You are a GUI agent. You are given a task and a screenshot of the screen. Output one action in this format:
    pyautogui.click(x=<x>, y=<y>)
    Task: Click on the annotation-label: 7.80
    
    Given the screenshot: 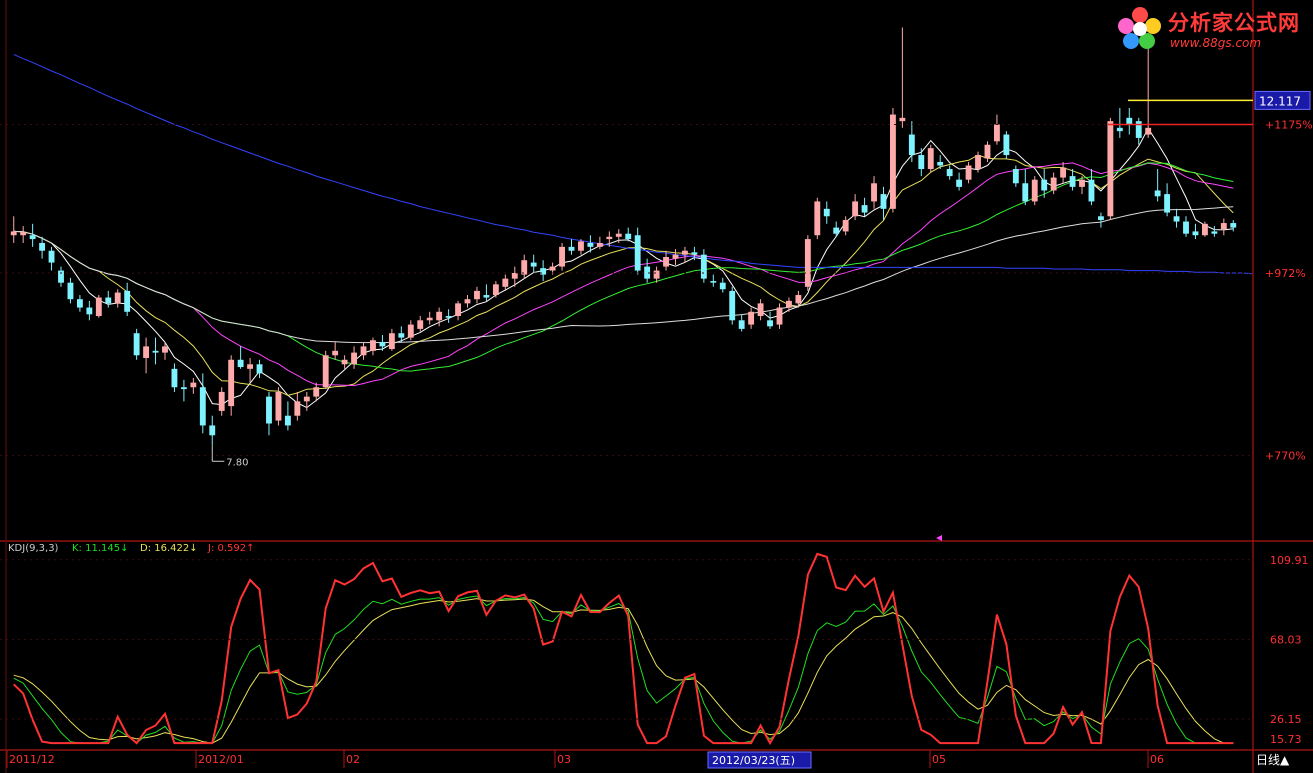 What is the action you would take?
    pyautogui.click(x=237, y=462)
    